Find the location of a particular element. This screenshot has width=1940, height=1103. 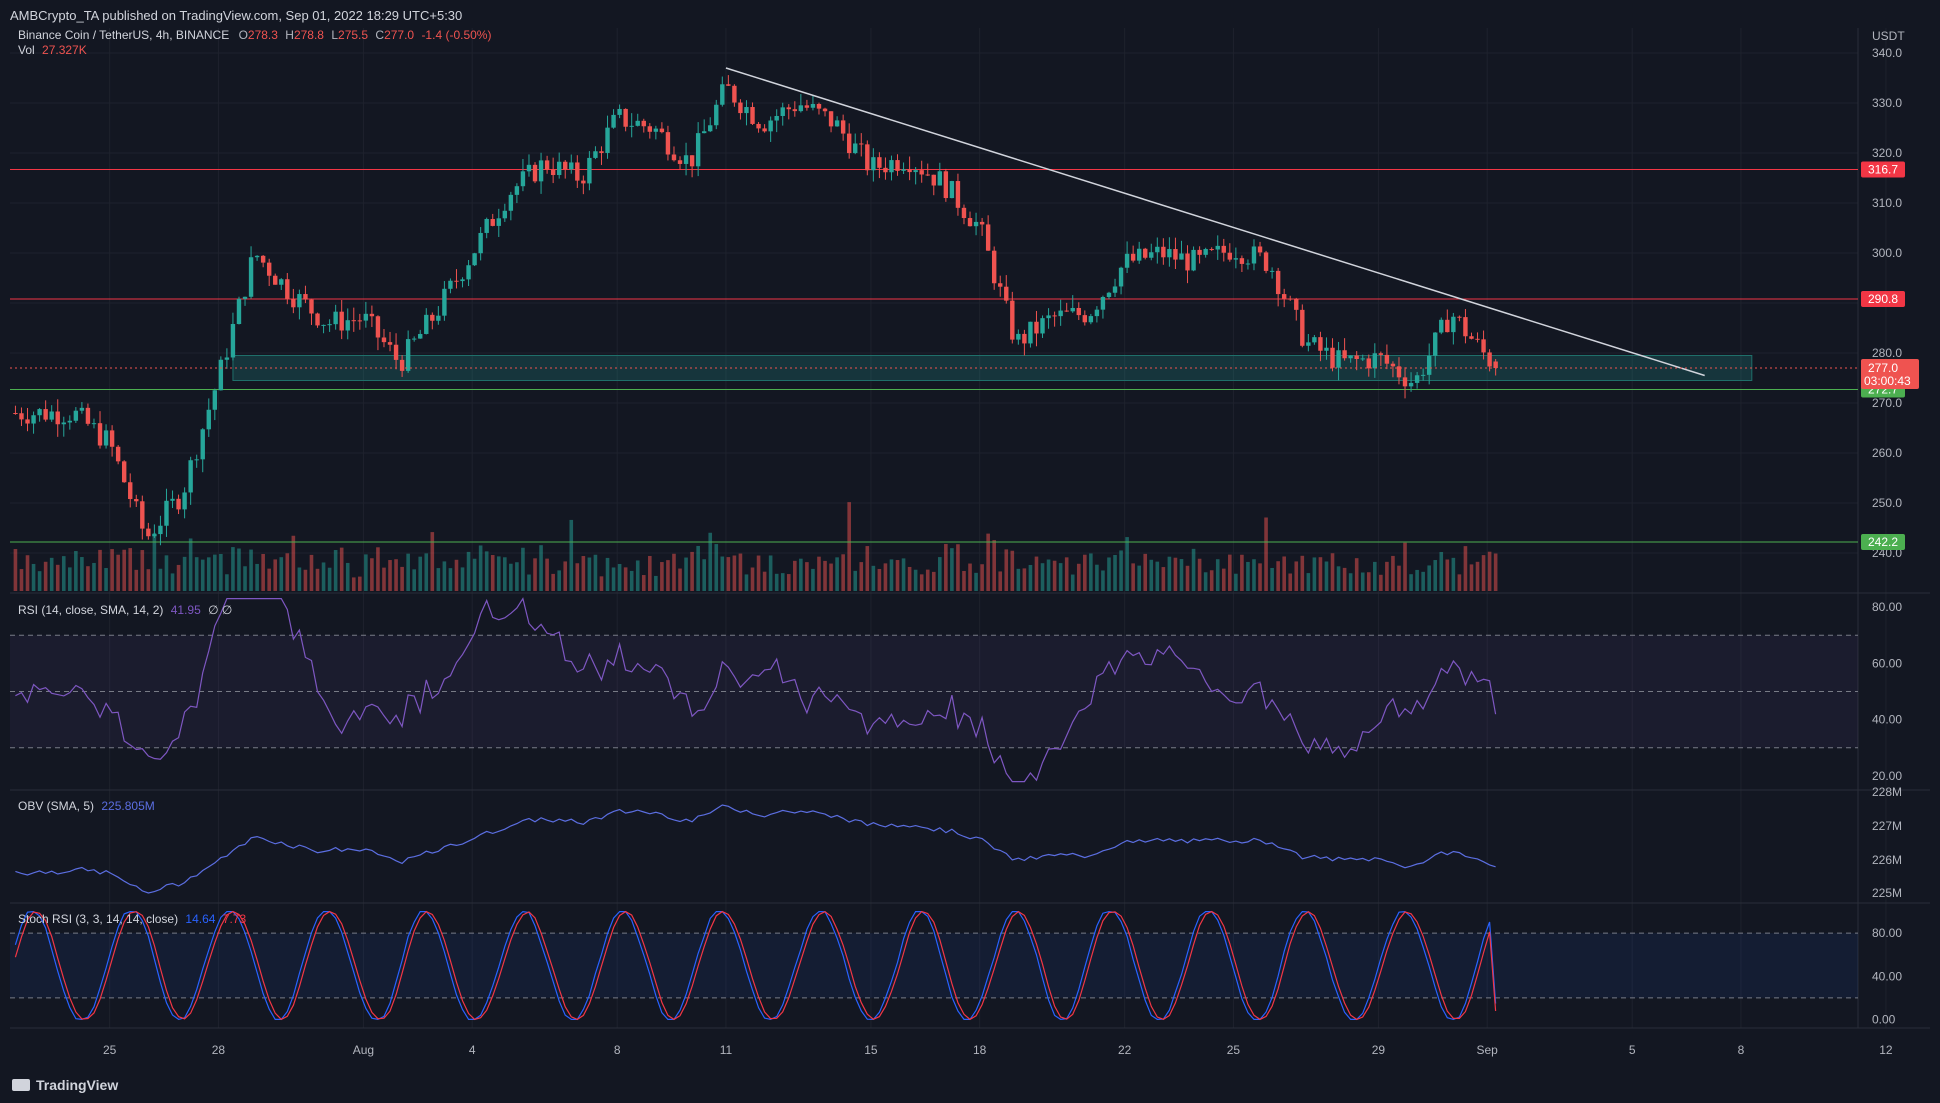

obv-tick: 226M is located at coordinates (1887, 860).